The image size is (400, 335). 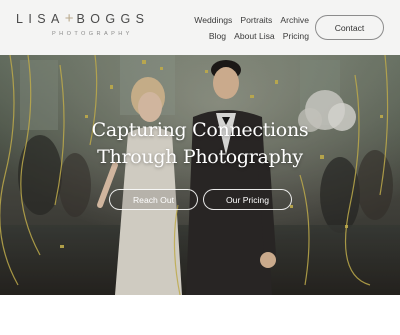 I want to click on contact-button: Contact, so click(x=349, y=27).